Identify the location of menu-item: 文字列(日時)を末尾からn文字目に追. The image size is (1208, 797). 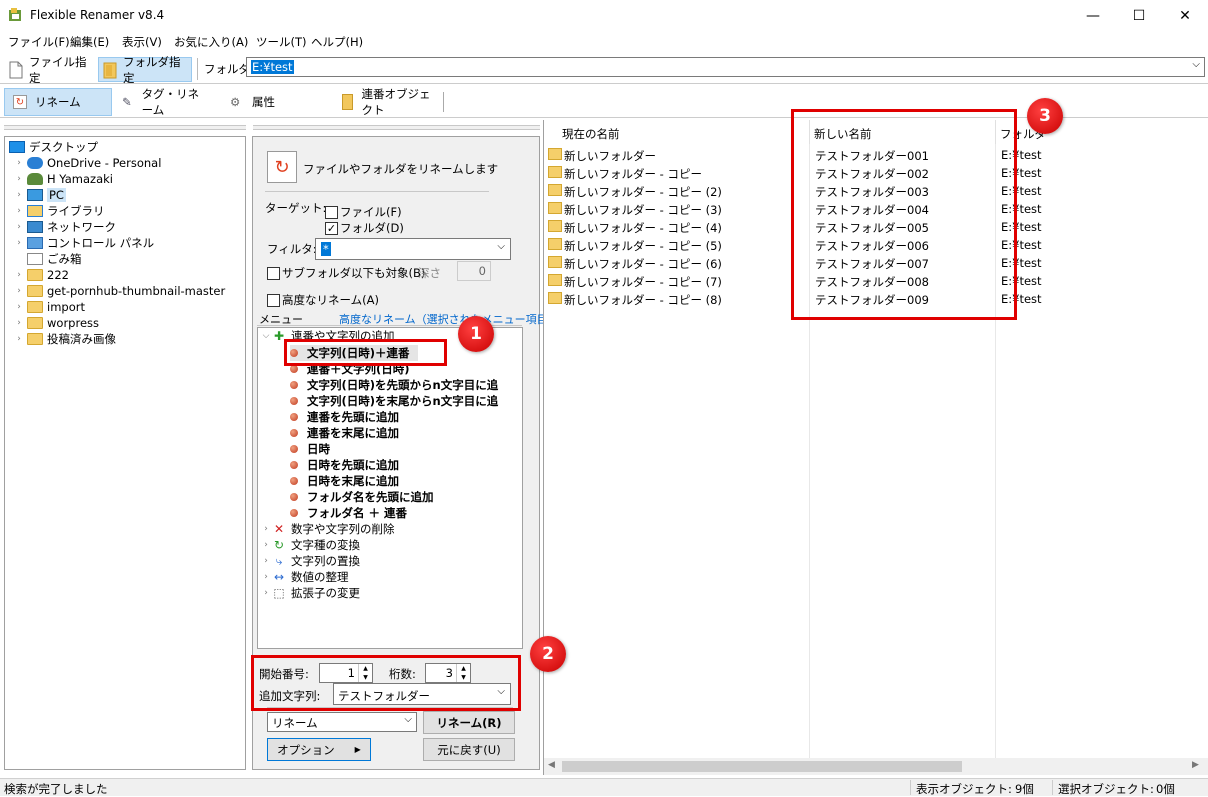
(394, 401).